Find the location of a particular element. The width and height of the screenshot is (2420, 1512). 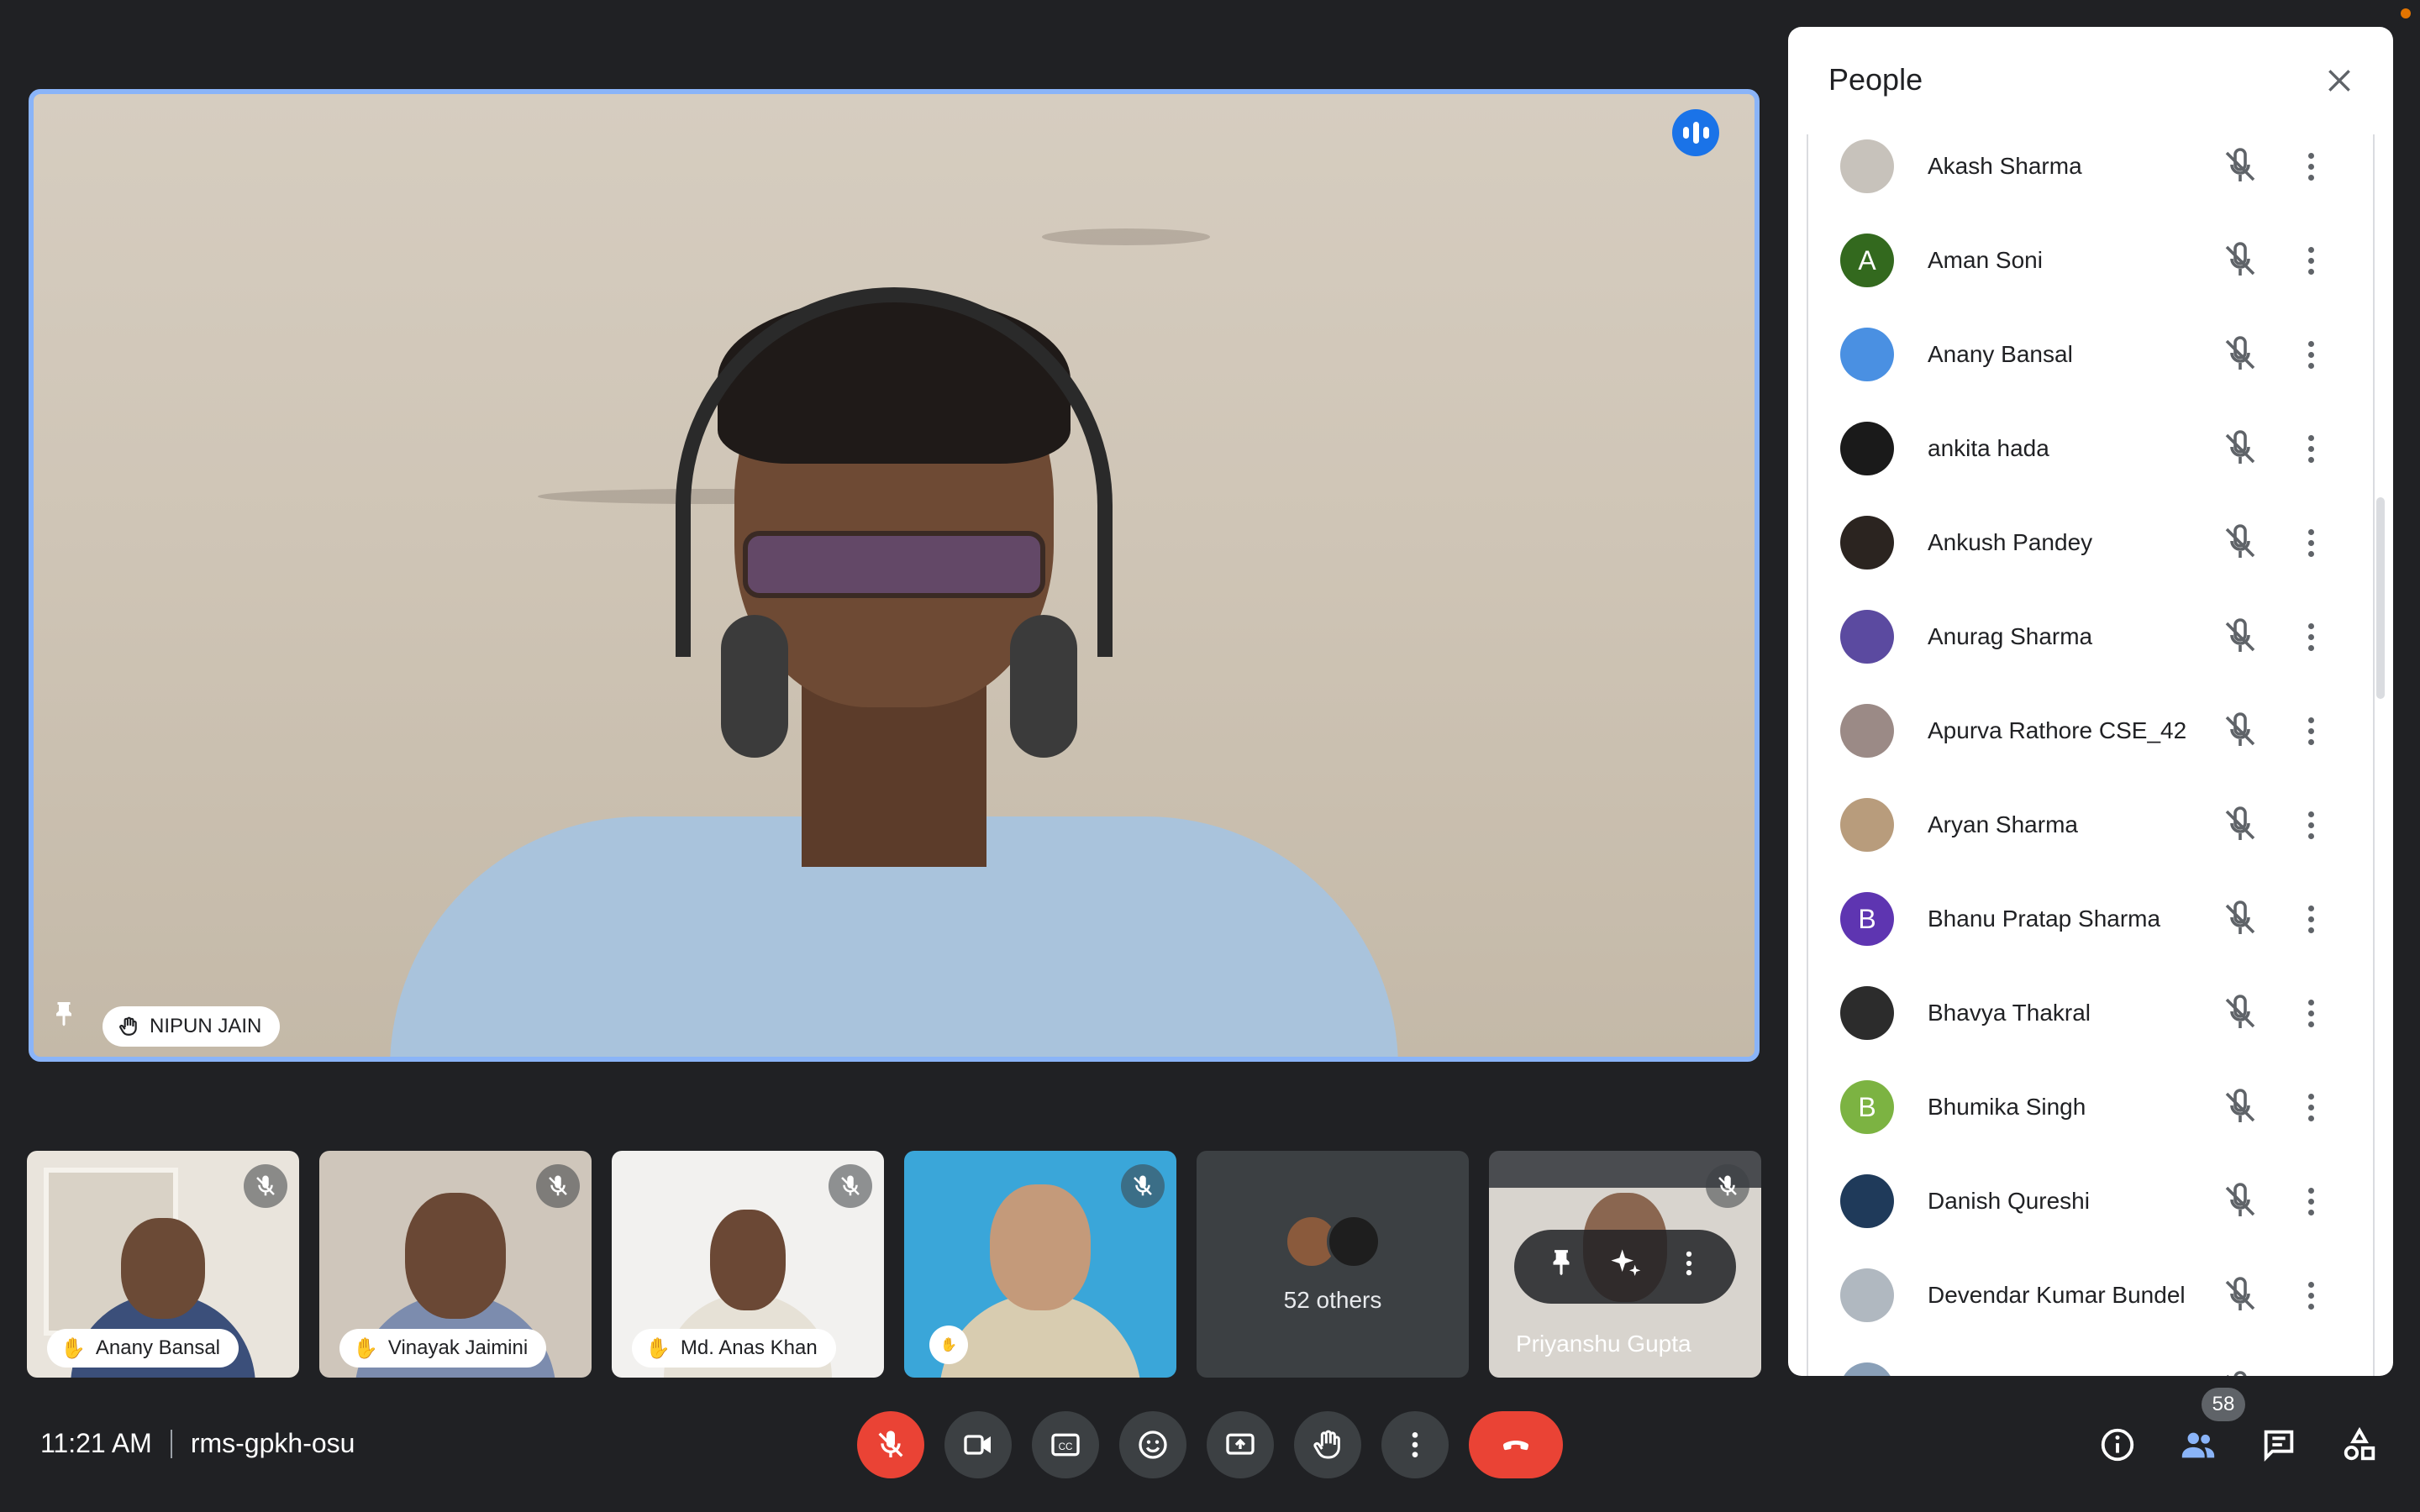

more-options-button is located at coordinates (1415, 1444).